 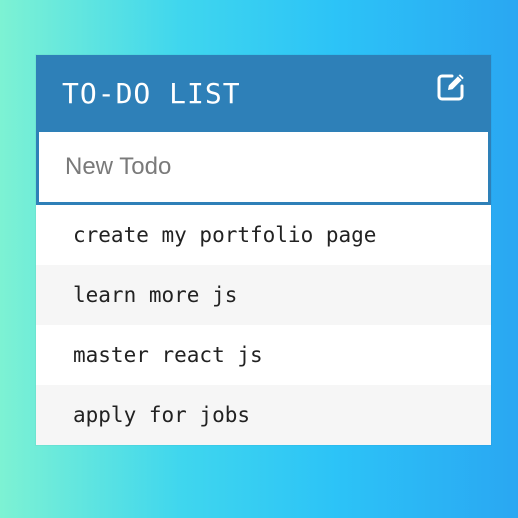 What do you see at coordinates (225, 235) in the screenshot?
I see `todo-label: create my portfolio page` at bounding box center [225, 235].